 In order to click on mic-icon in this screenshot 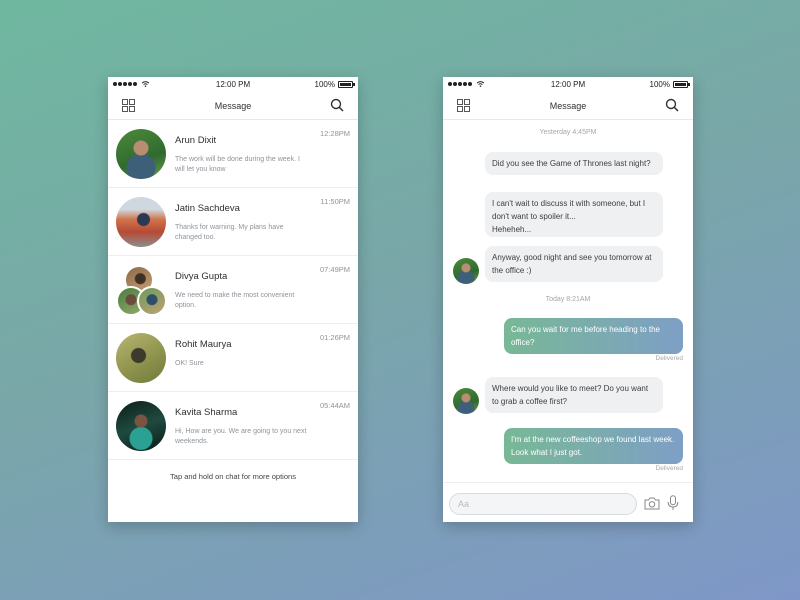, I will do `click(673, 503)`.